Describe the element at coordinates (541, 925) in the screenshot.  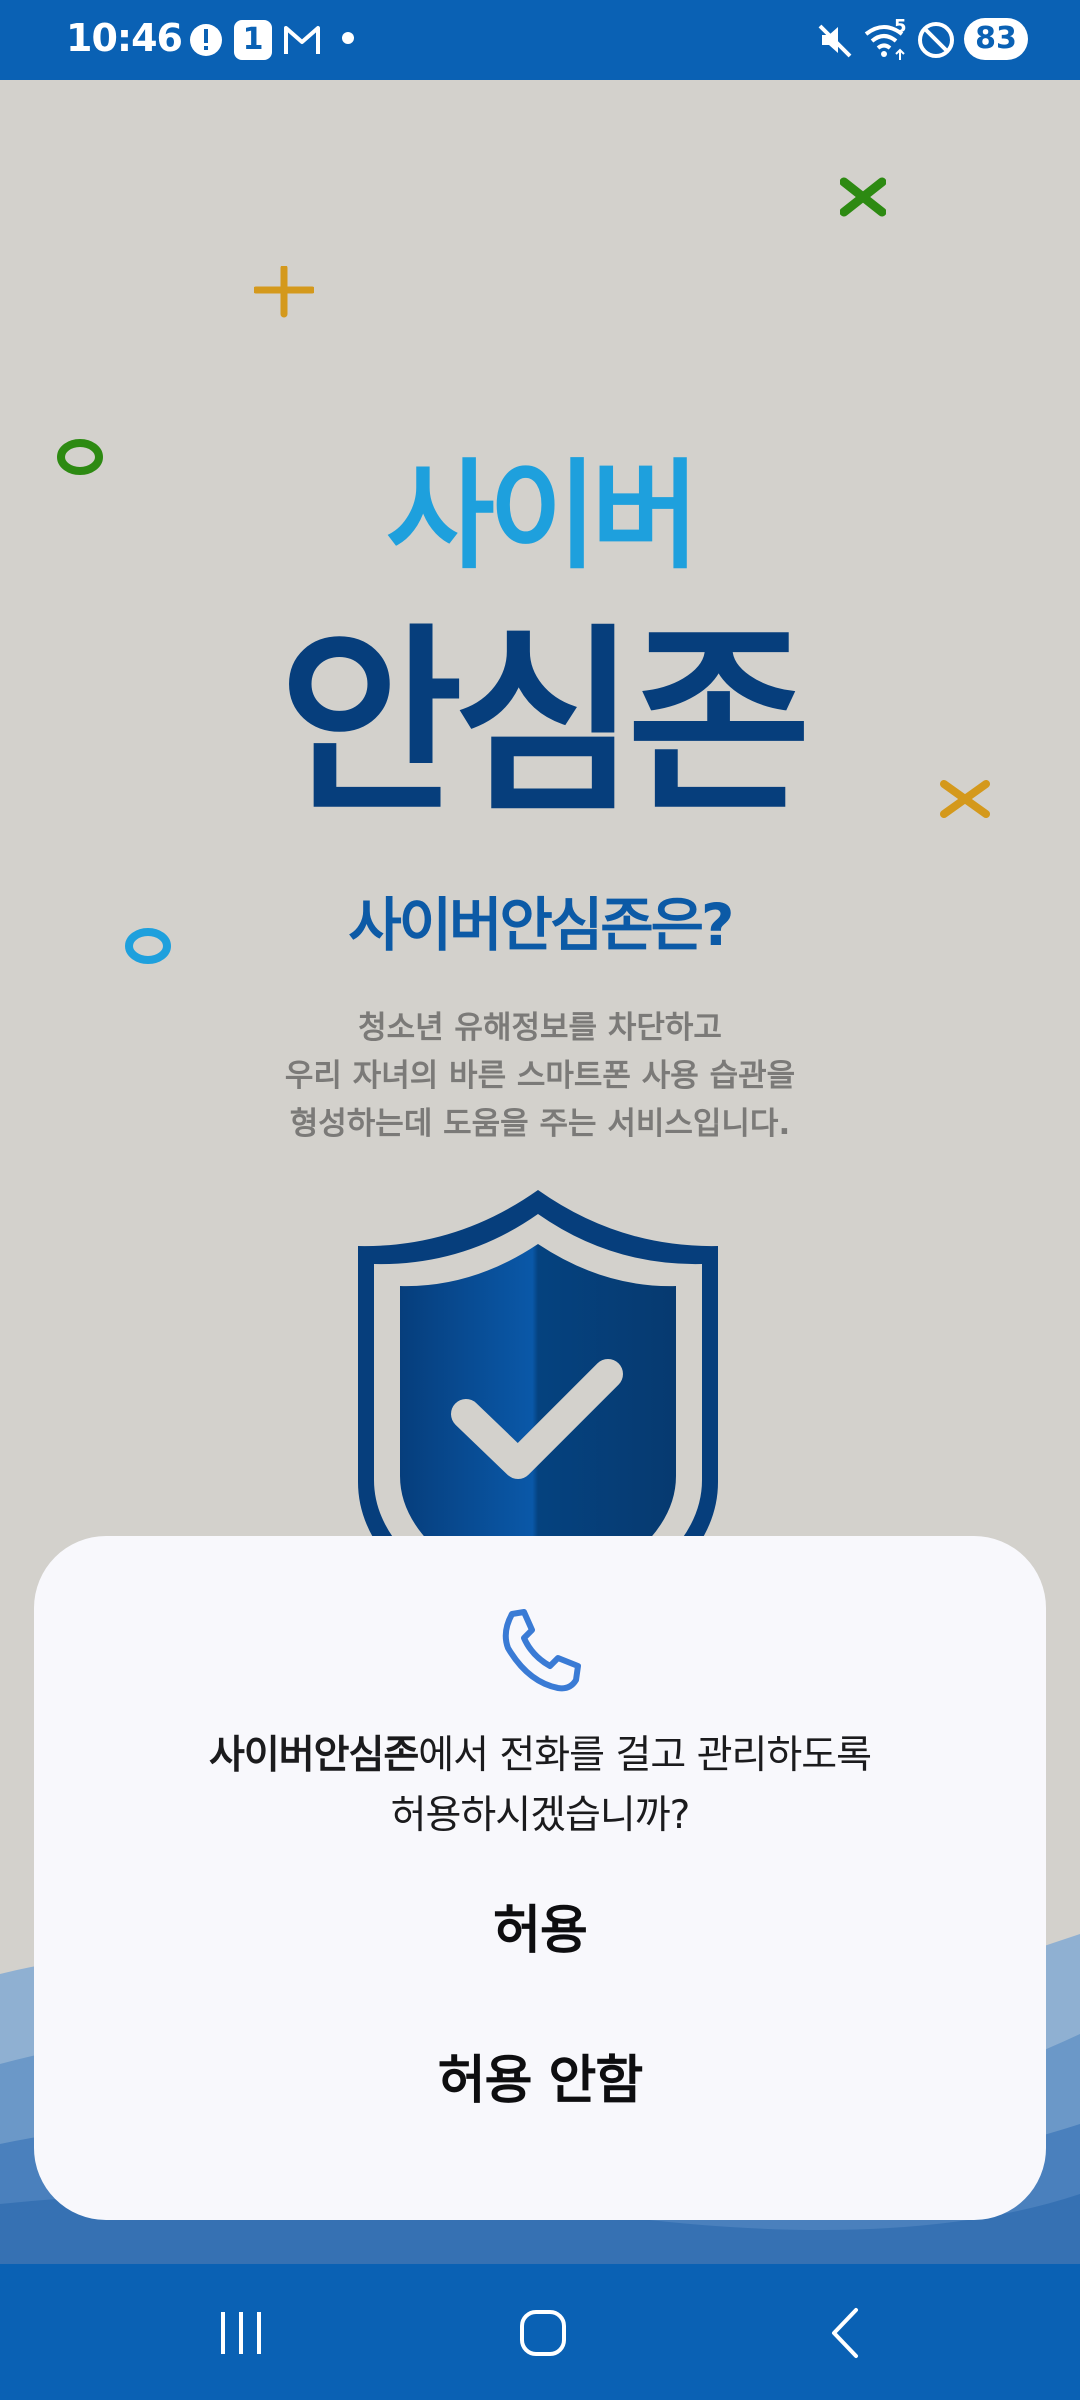
I see `section-heading: 사이버안심존은?` at that location.